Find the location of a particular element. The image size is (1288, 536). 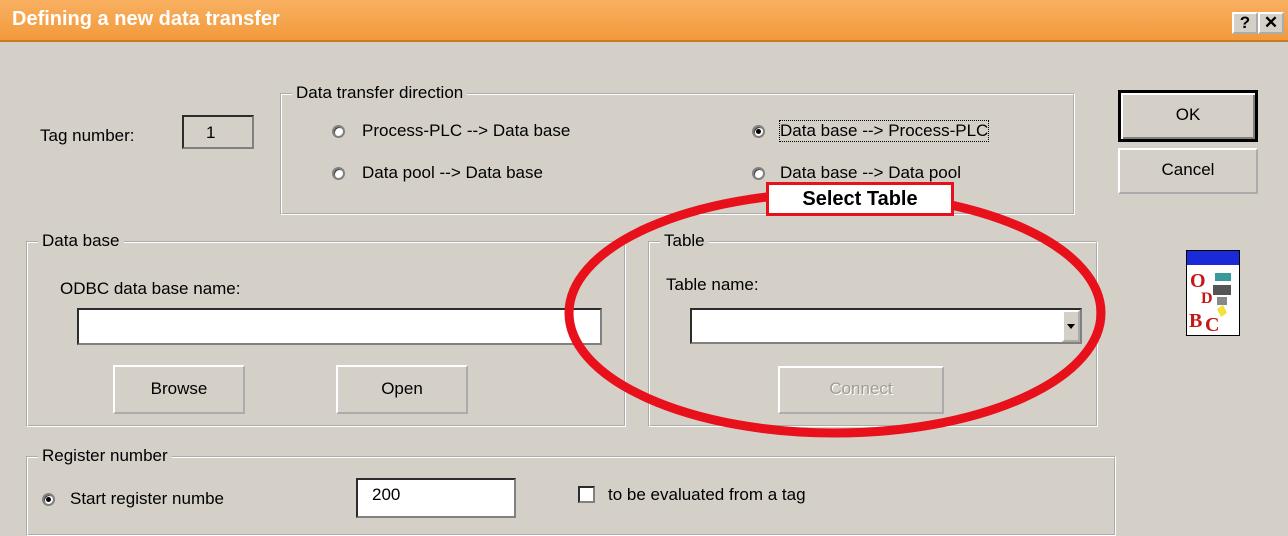

radio-db-to-plc is located at coordinates (758, 131).